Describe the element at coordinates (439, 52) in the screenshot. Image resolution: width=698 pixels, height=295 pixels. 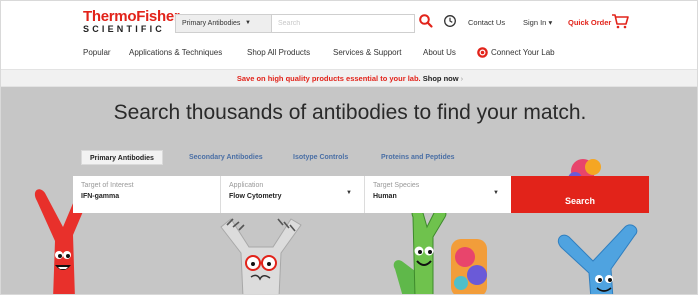
I see `nav-item-about: About Us` at that location.